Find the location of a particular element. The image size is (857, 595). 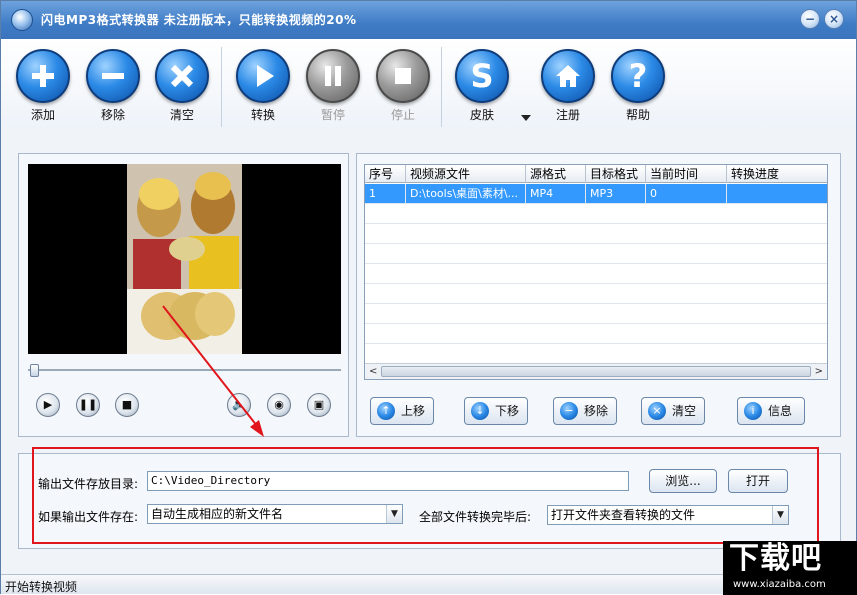

list-remove-label: 移除 is located at coordinates (596, 411).